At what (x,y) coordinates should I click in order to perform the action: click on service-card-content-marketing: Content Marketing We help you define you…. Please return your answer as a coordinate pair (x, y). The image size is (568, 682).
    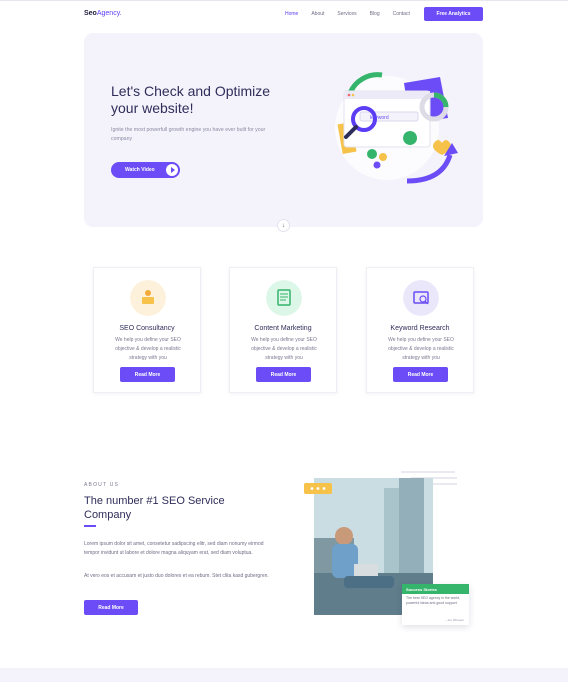
    Looking at the image, I should click on (283, 330).